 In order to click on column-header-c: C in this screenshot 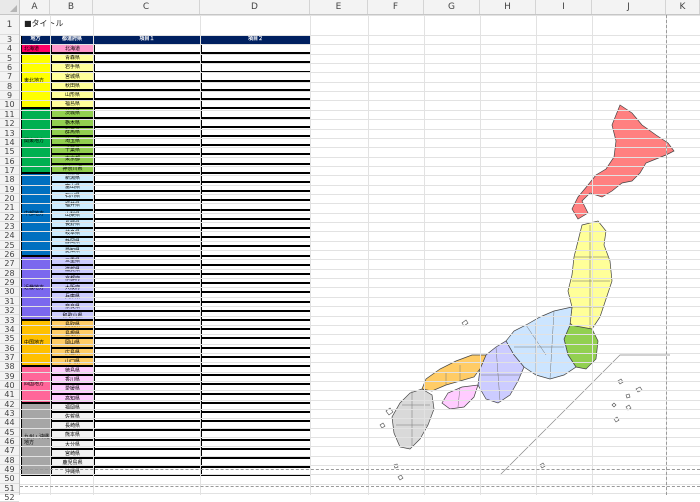, I will do `click(146, 7)`.